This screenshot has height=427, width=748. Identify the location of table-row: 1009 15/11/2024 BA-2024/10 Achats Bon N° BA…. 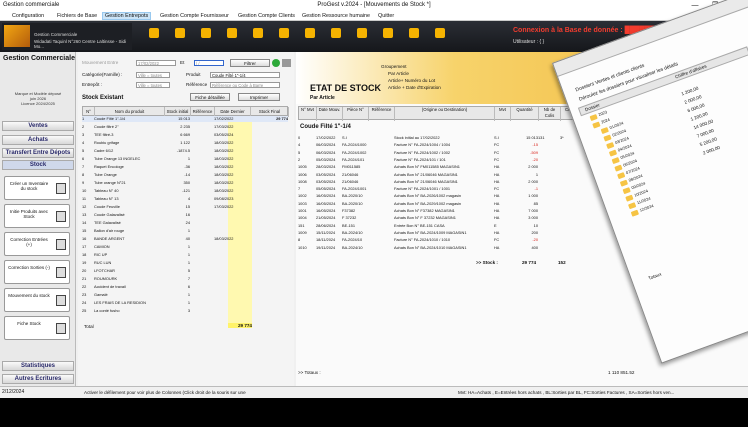
(468, 233).